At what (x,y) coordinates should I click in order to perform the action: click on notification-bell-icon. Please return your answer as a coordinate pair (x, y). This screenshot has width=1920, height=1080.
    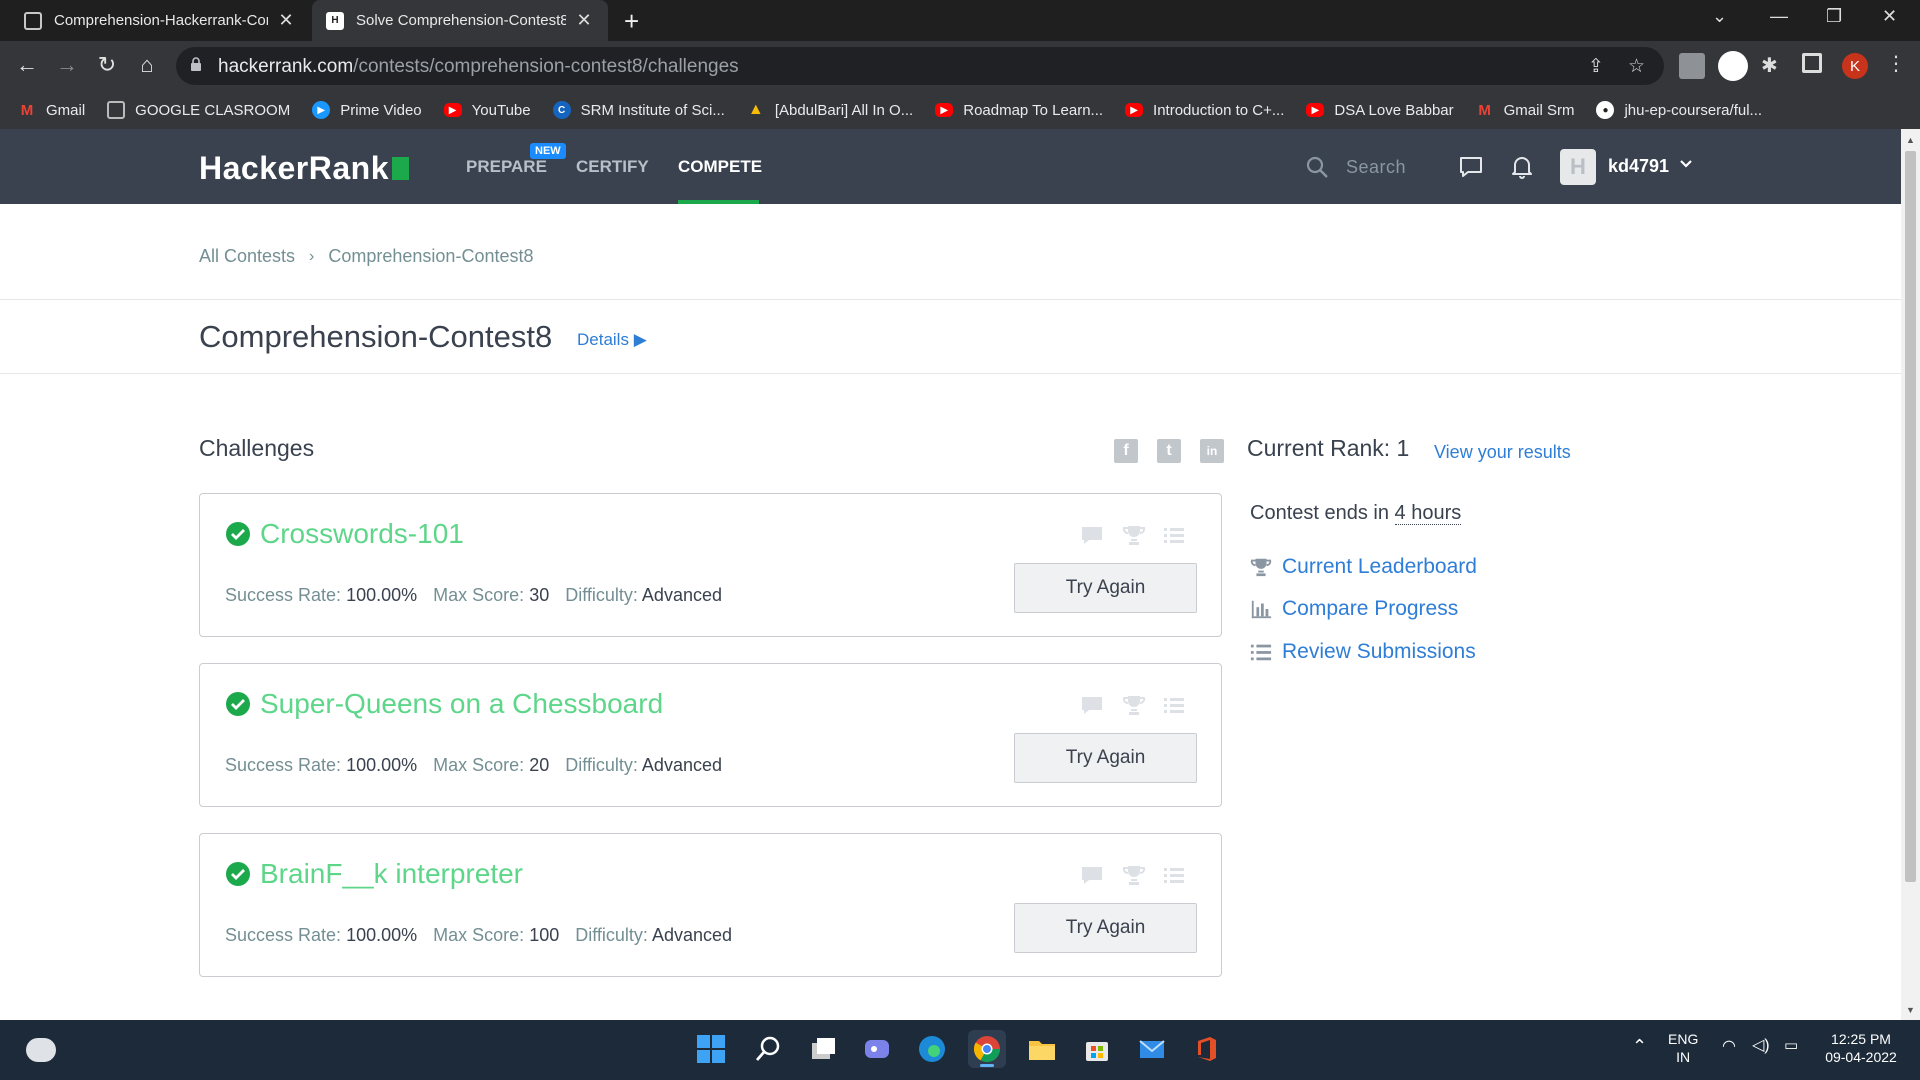
    Looking at the image, I should click on (1522, 167).